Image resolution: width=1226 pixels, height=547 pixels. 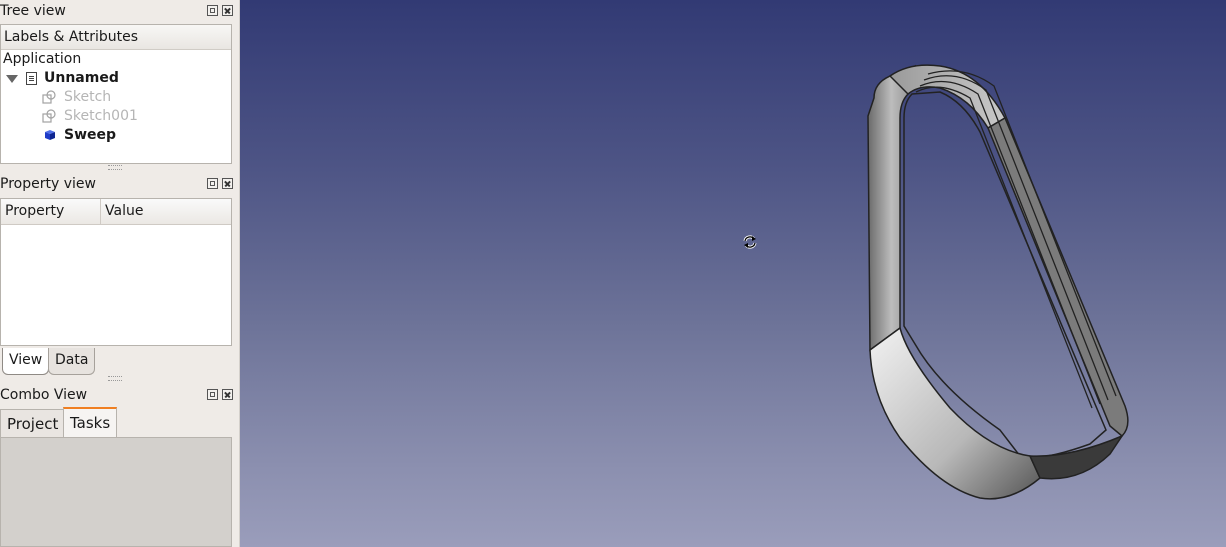 I want to click on tree-item-label: Sweep, so click(x=90, y=135).